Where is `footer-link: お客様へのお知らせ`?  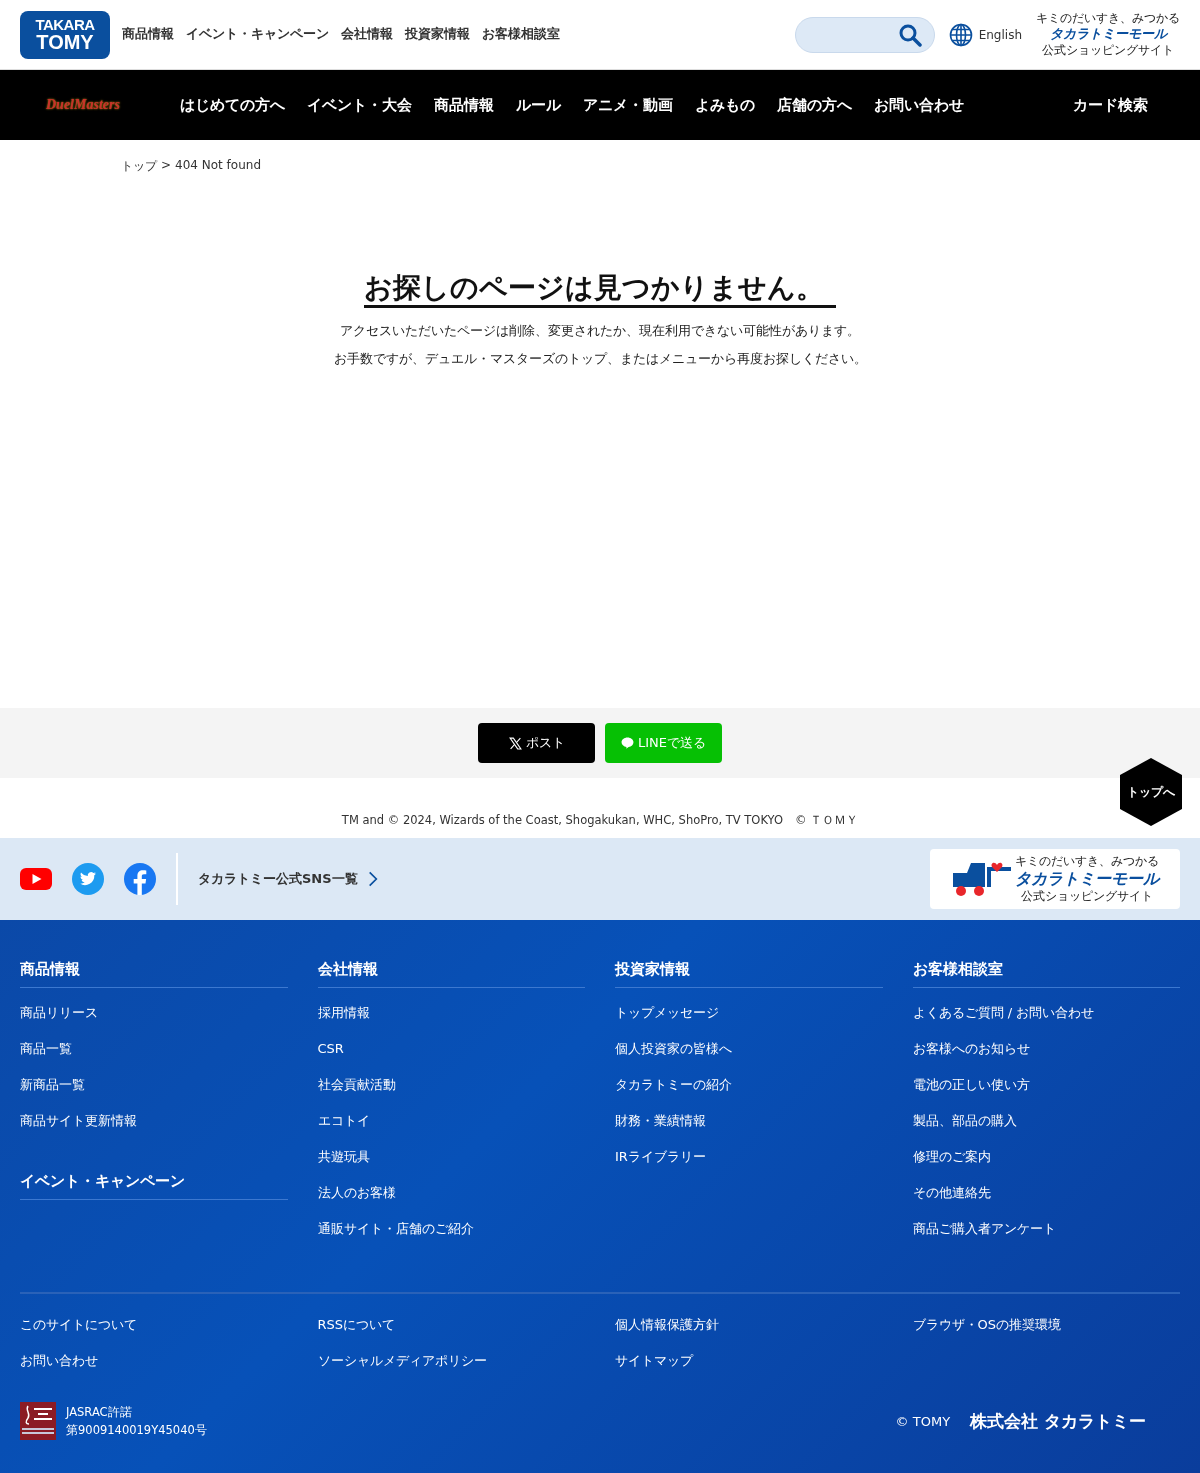 footer-link: お客様へのお知らせ is located at coordinates (1046, 1049).